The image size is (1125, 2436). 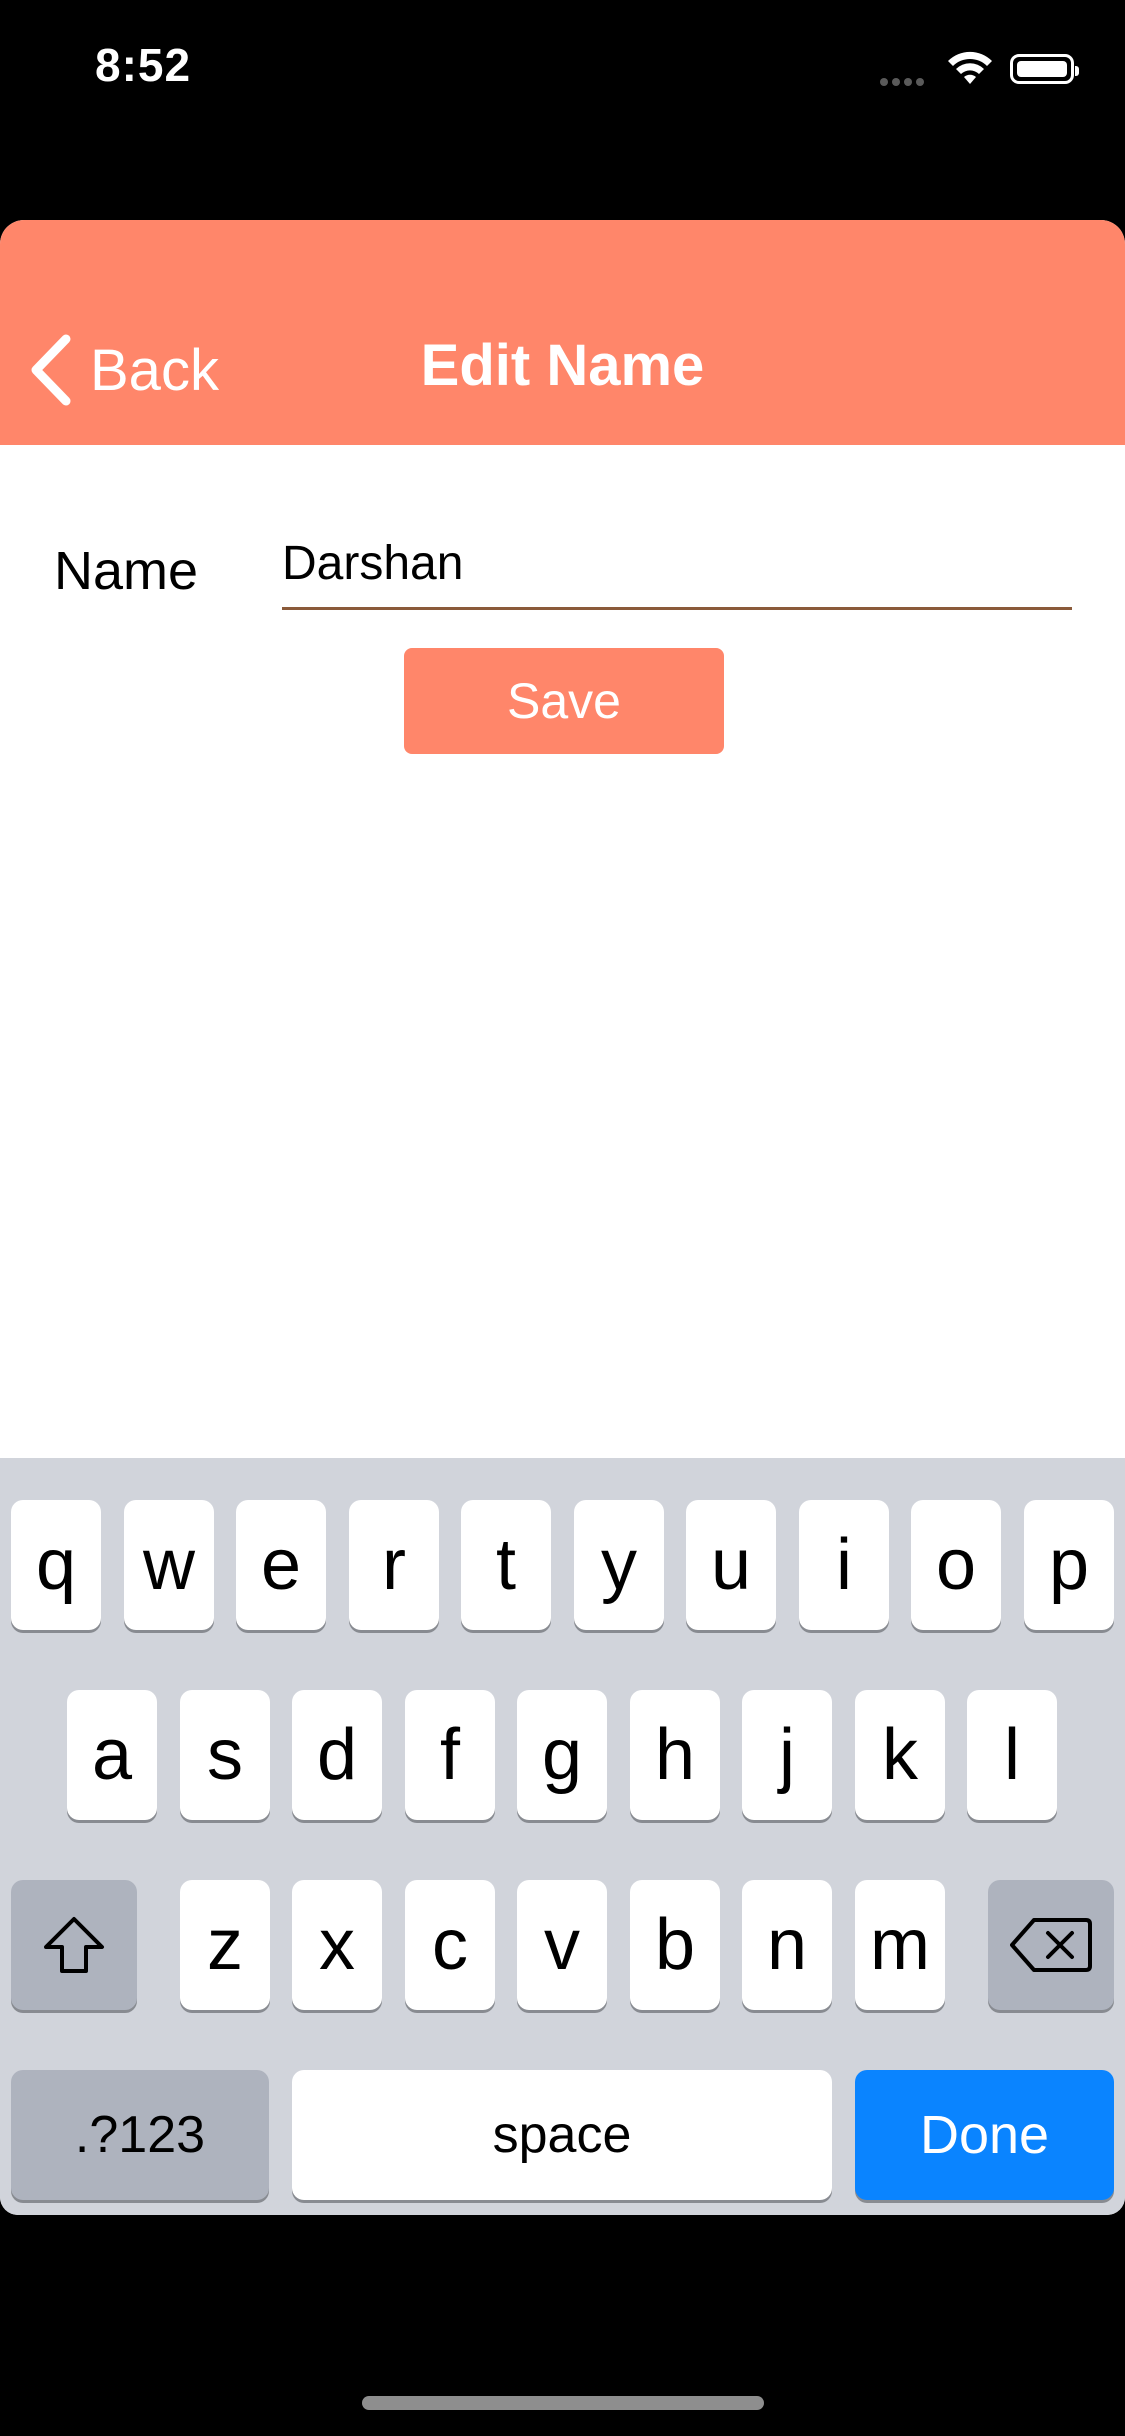 I want to click on key-s: s, so click(x=225, y=1755).